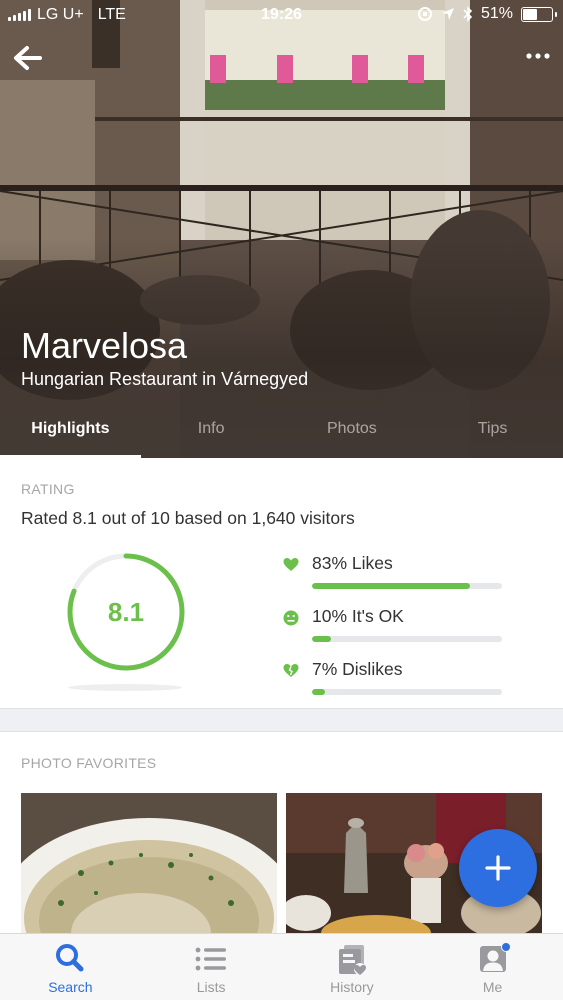 This screenshot has width=563, height=1000. I want to click on add-fab-button, so click(498, 868).